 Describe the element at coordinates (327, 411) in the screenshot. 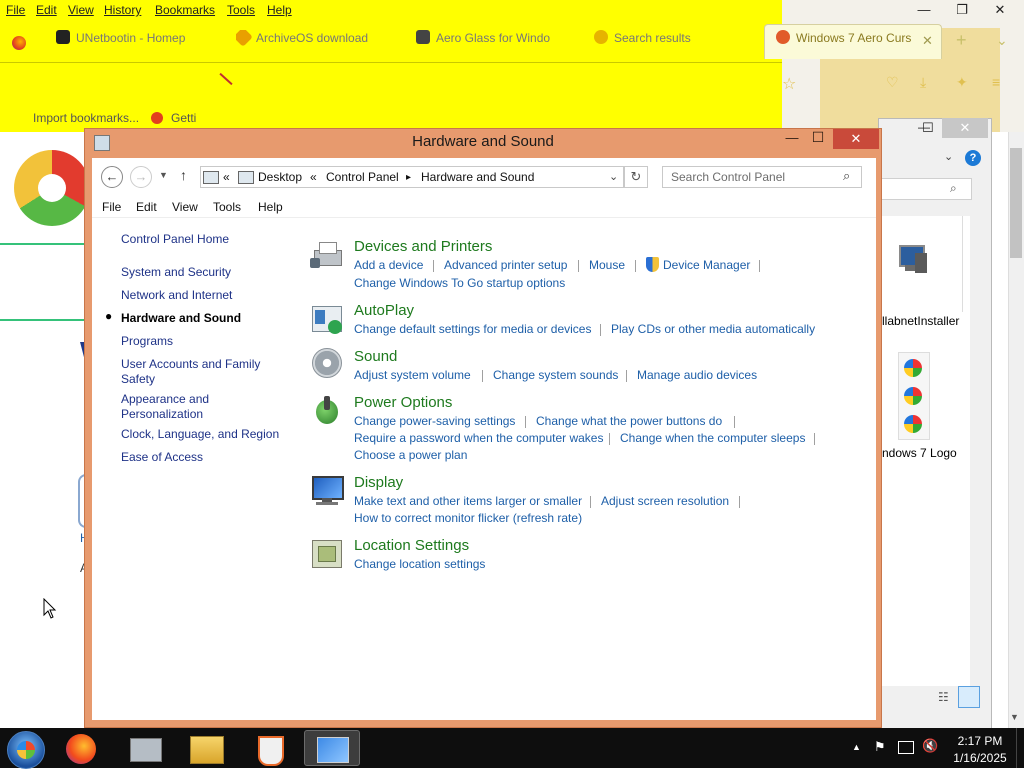

I see `battery-icon` at that location.